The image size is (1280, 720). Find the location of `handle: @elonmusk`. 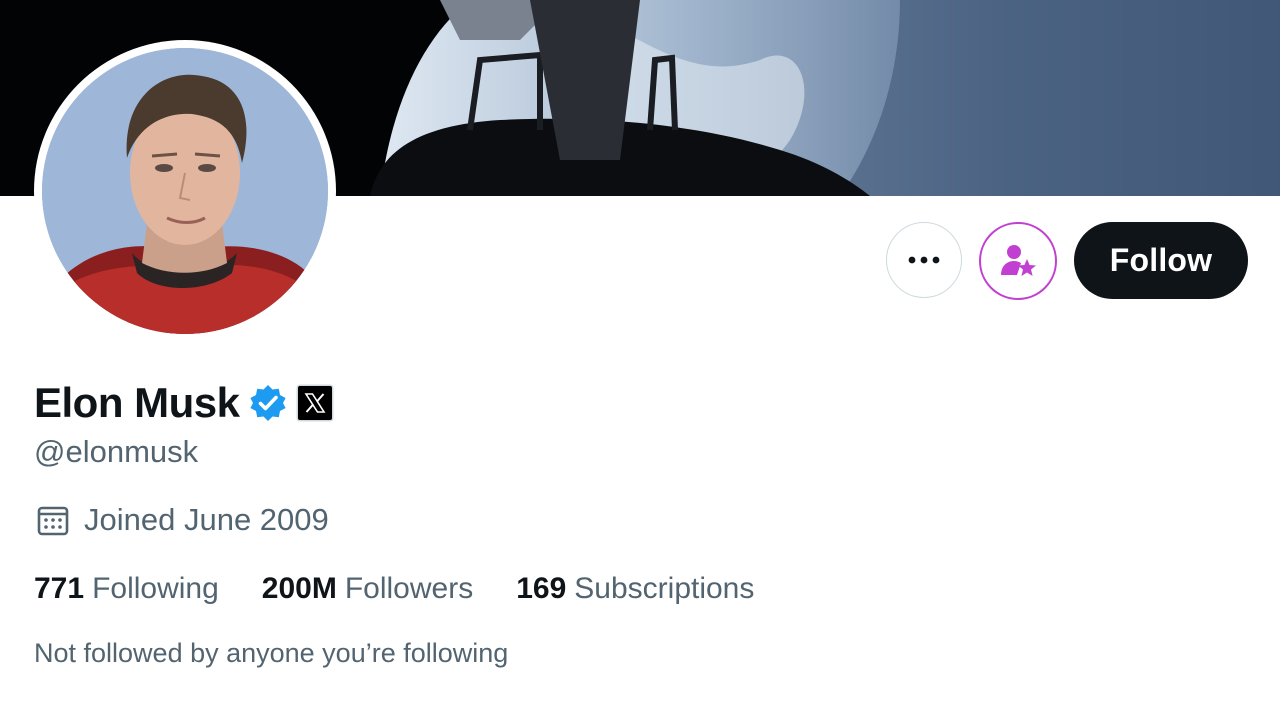

handle: @elonmusk is located at coordinates (116, 451).